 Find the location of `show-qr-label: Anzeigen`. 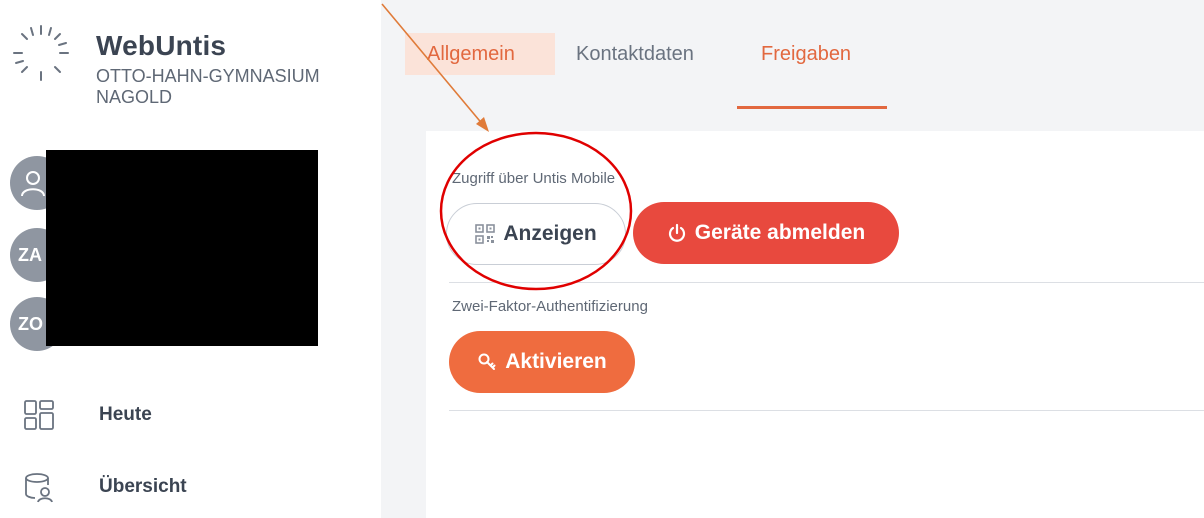

show-qr-label: Anzeigen is located at coordinates (550, 233).